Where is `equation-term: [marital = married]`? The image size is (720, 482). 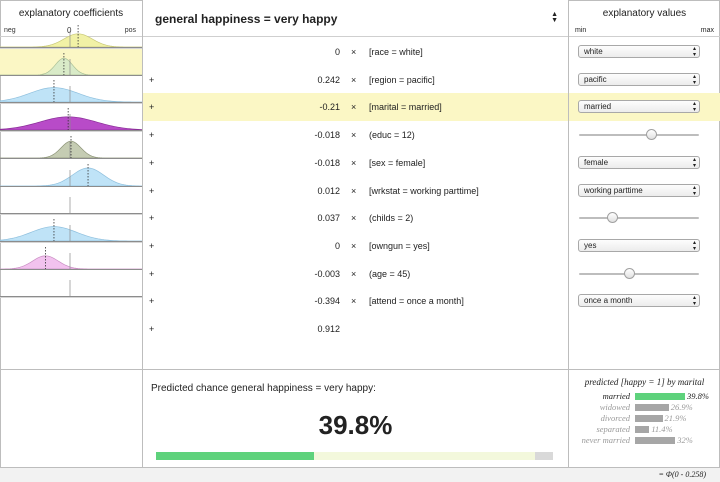 equation-term: [marital = married] is located at coordinates (405, 107).